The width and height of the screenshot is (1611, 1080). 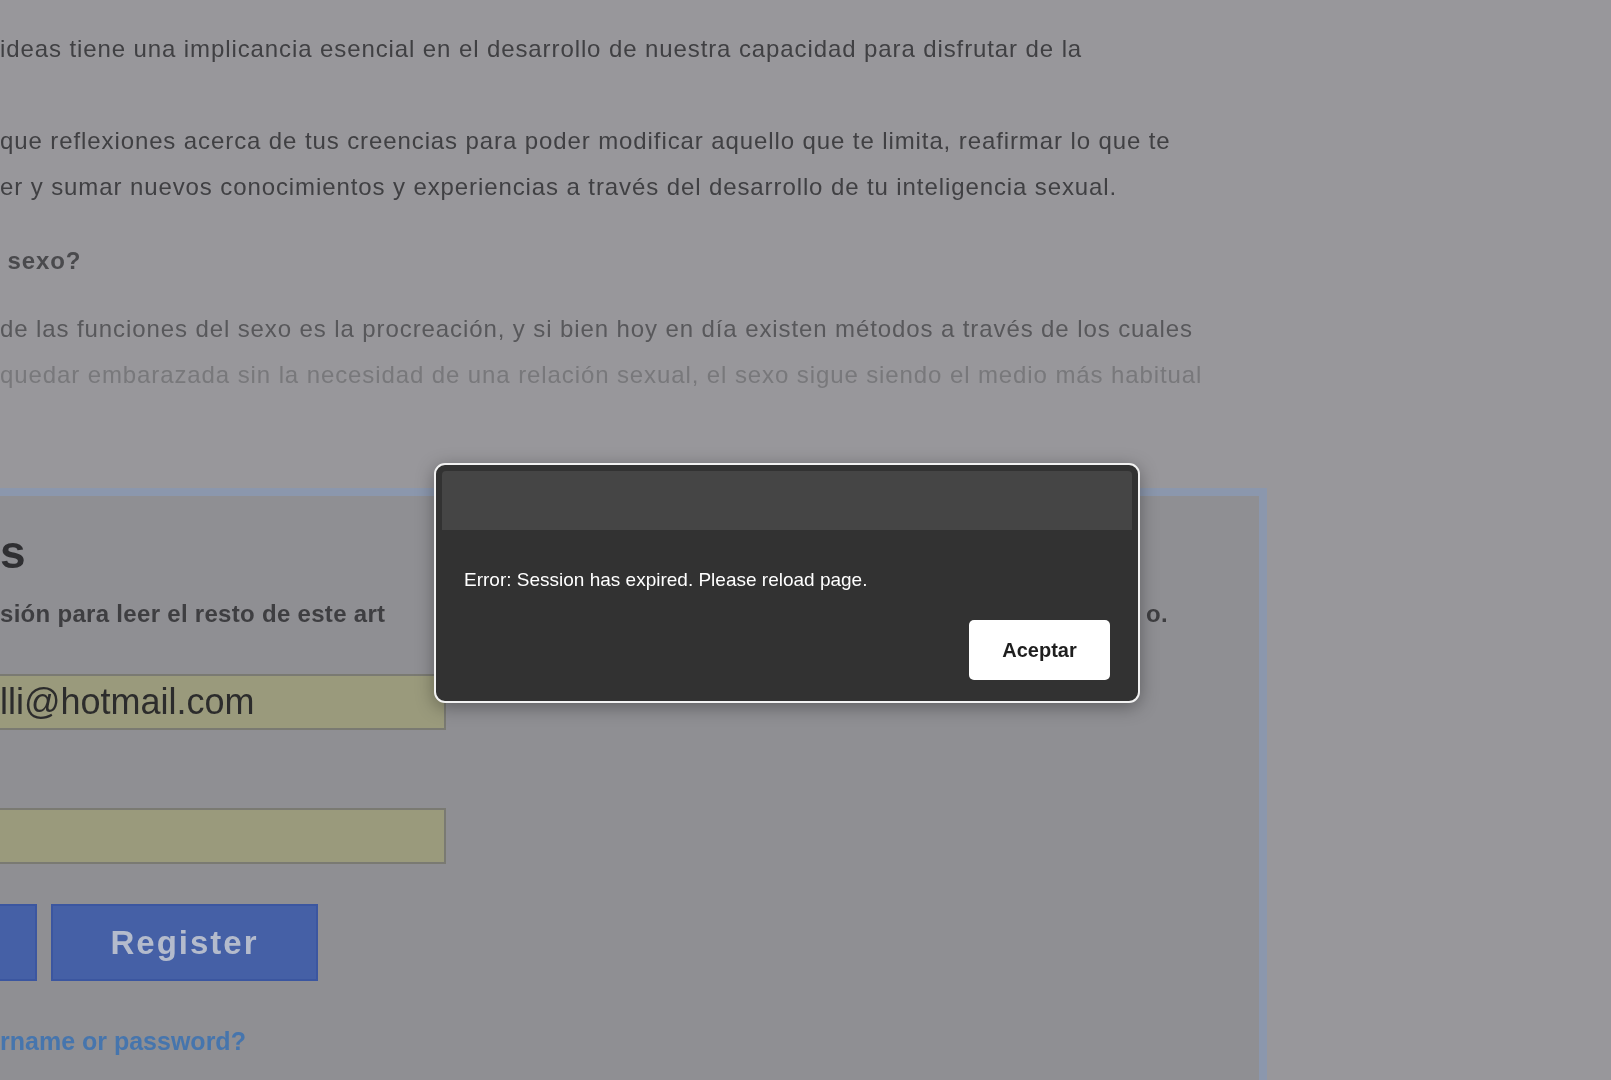 What do you see at coordinates (223, 836) in the screenshot?
I see `password-field` at bounding box center [223, 836].